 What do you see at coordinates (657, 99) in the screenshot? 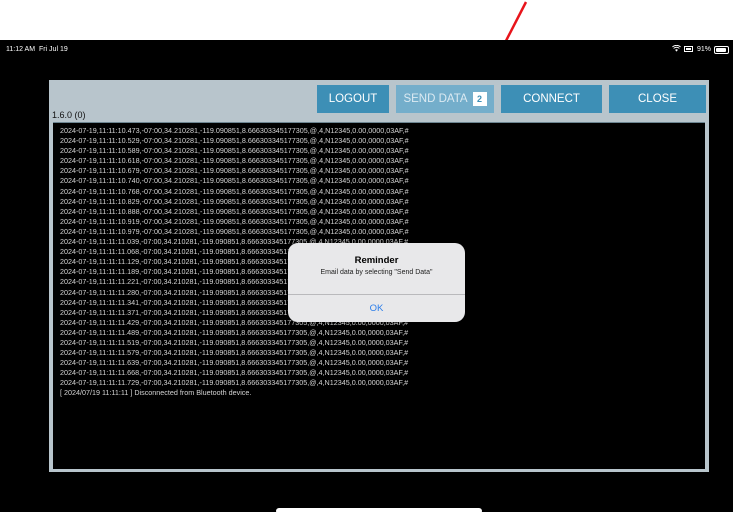
I see `close-button: CLOSE` at bounding box center [657, 99].